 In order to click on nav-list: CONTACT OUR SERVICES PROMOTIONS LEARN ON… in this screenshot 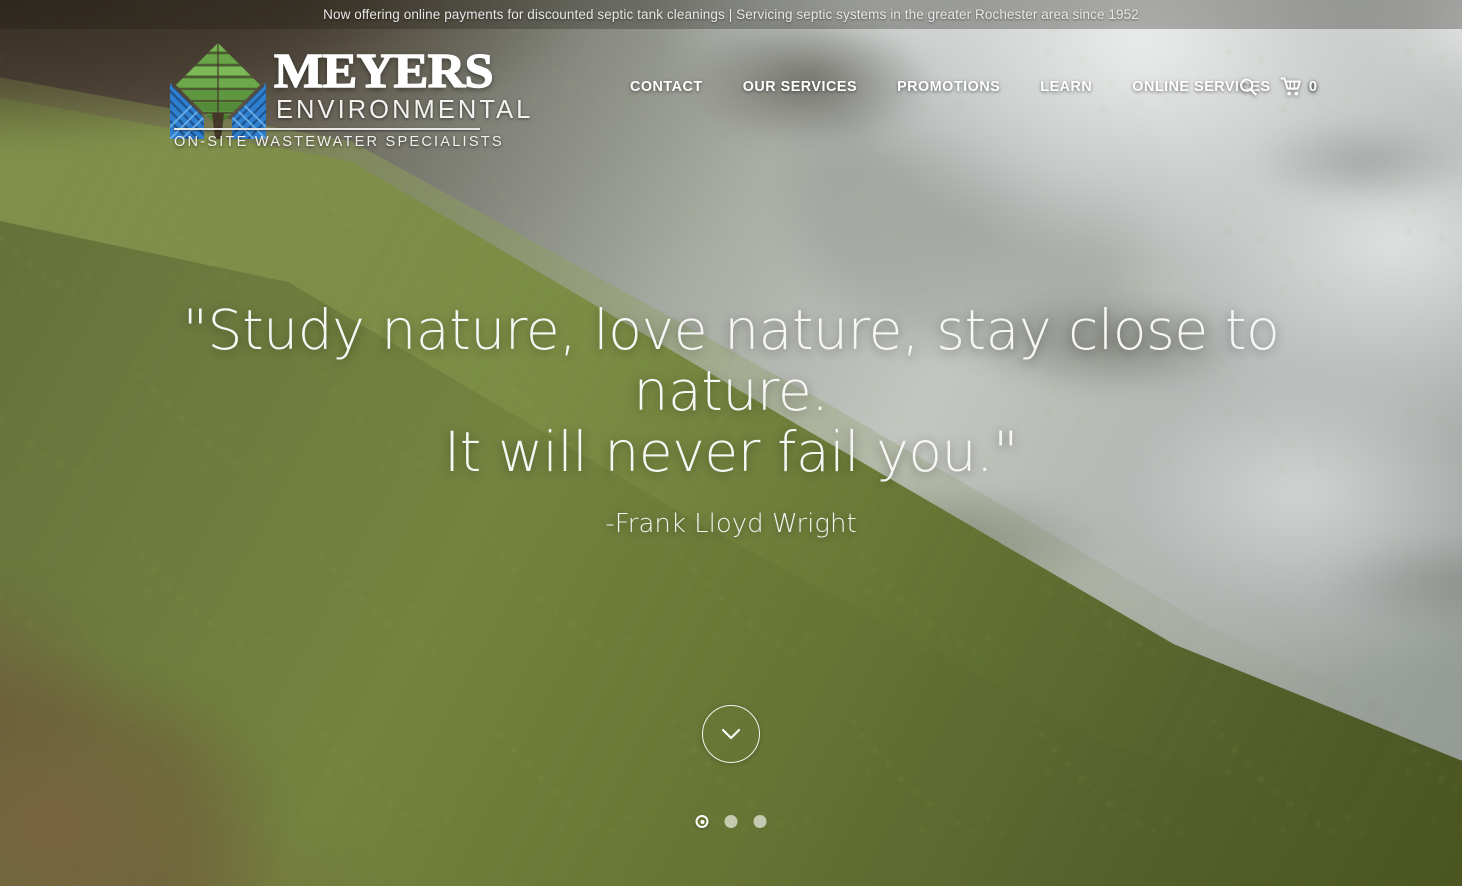, I will do `click(950, 87)`.